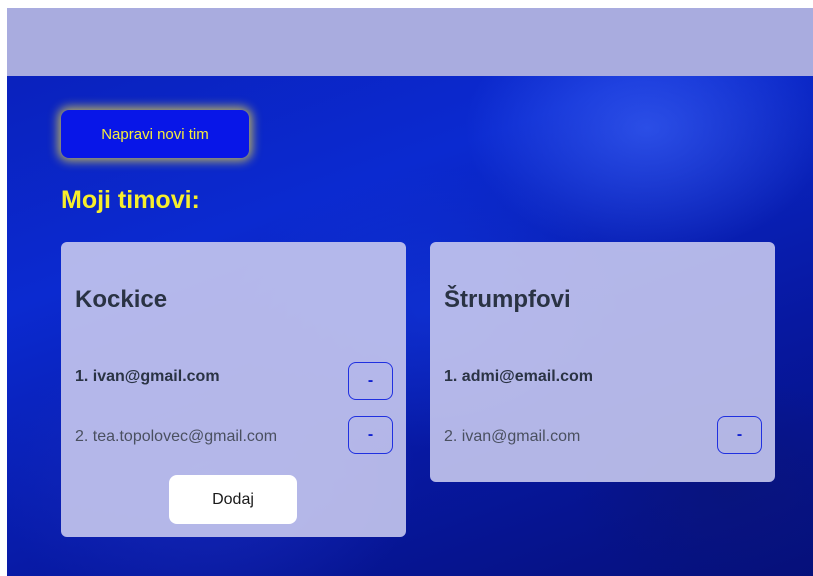 The width and height of the screenshot is (813, 576). Describe the element at coordinates (130, 200) in the screenshot. I see `my-teams-heading: Moji timovi:` at that location.